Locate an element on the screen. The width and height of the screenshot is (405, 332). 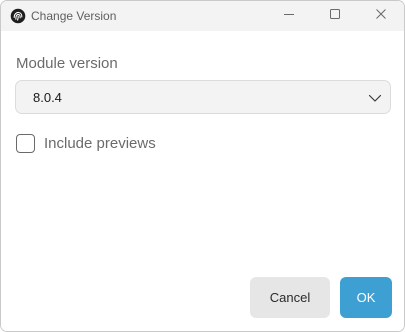
maximize-button is located at coordinates (335, 16).